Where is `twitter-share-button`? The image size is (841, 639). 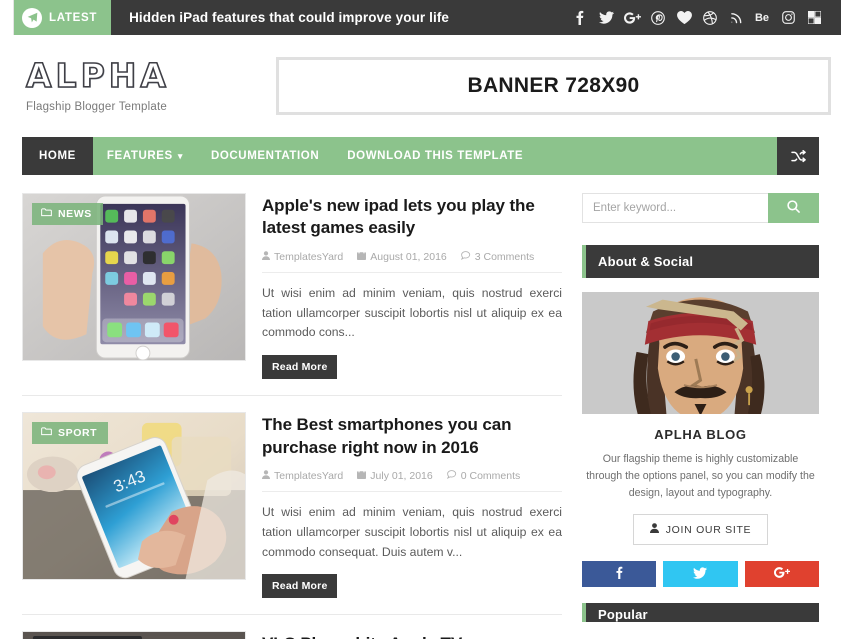
twitter-share-button is located at coordinates (700, 574).